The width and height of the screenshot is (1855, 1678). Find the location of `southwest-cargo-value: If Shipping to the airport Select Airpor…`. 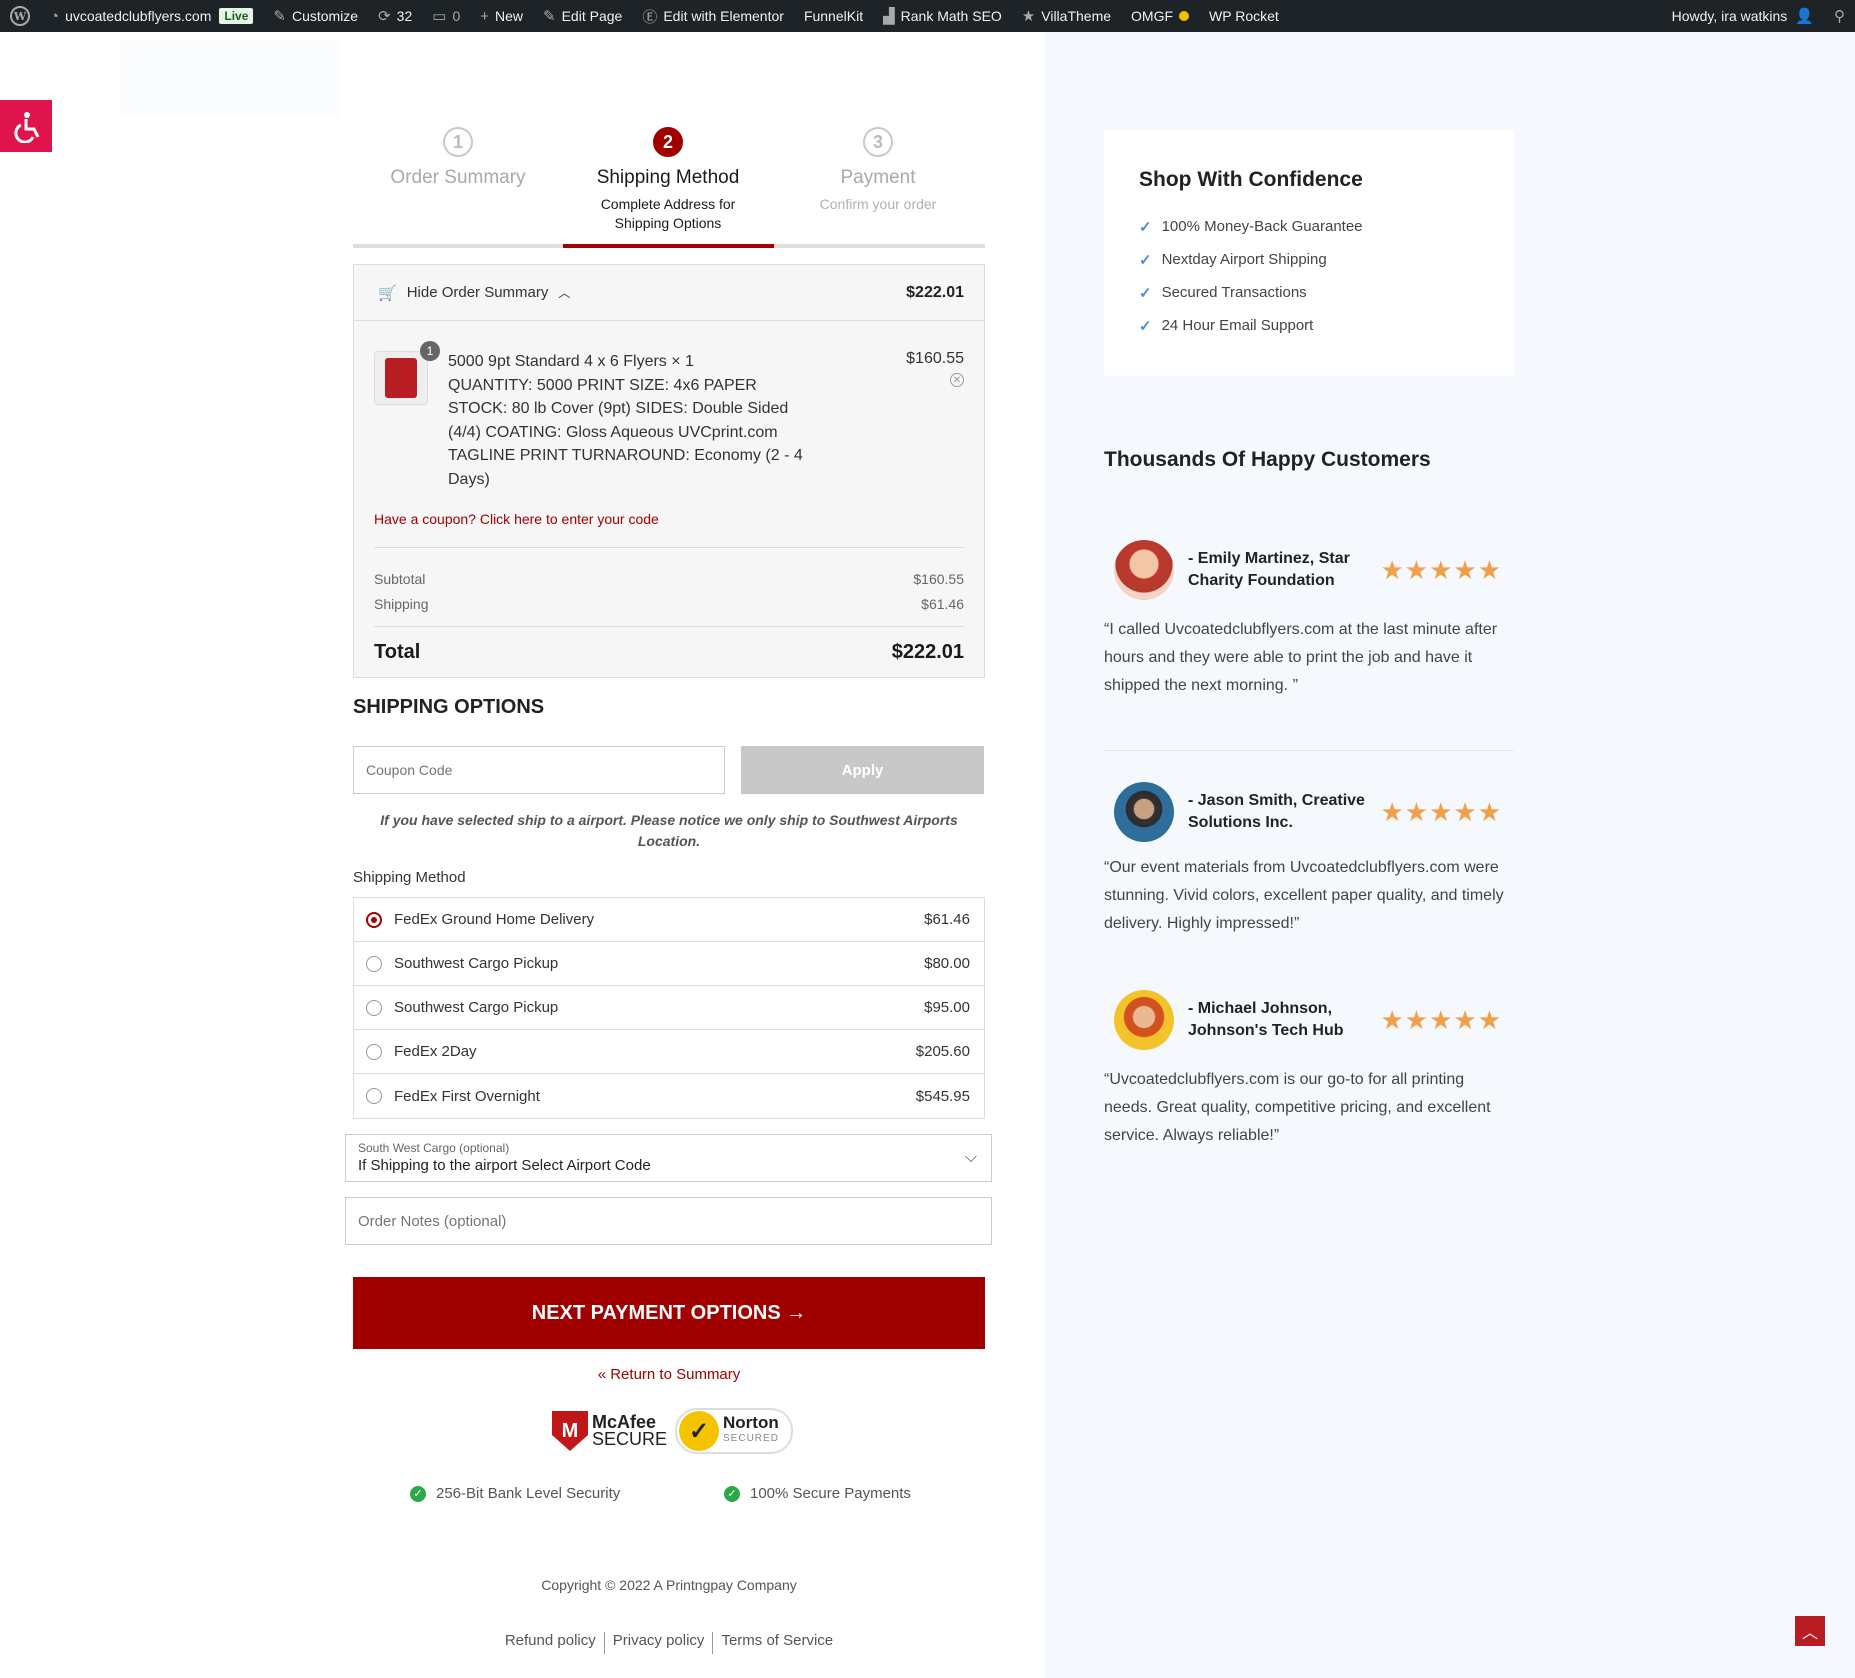

southwest-cargo-value: If Shipping to the airport Select Airpor… is located at coordinates (504, 1165).